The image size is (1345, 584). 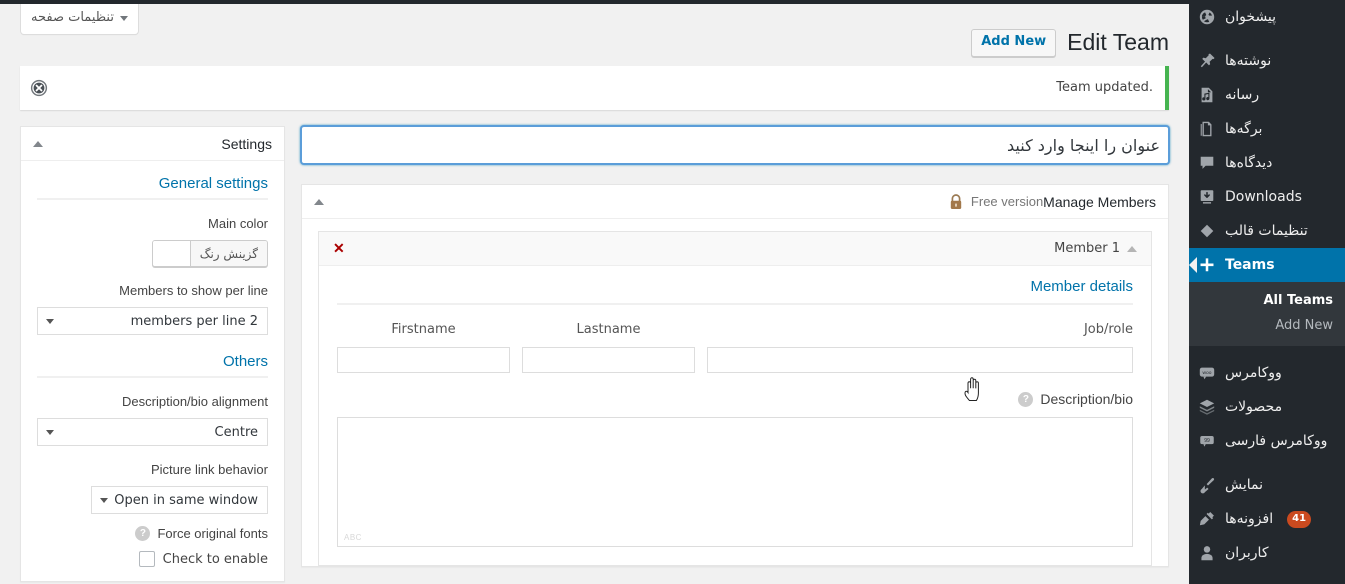 I want to click on screen-meta-links: تنظیمات صفحه, so click(x=79, y=19).